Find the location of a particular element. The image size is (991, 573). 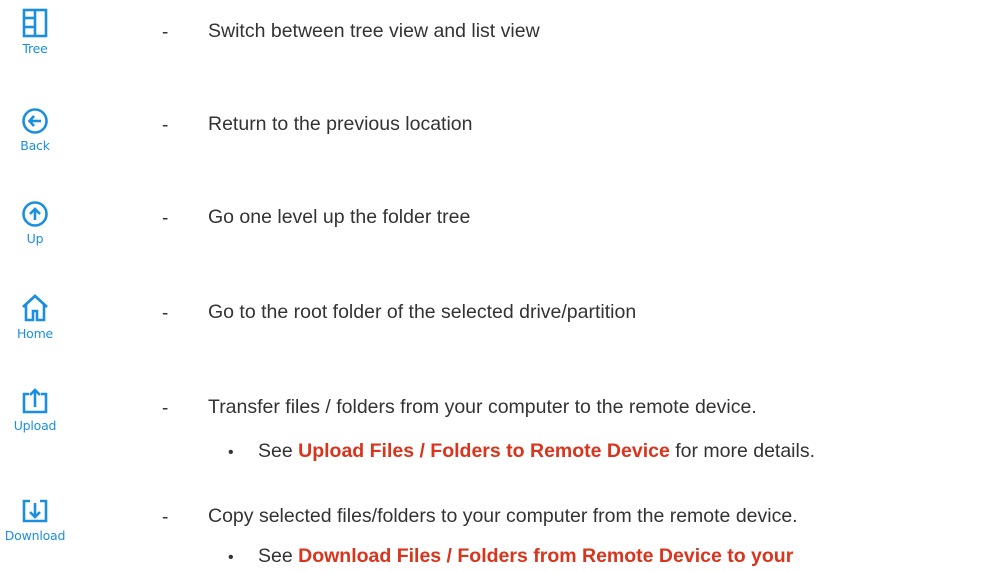

up-description: Go one level up the folder tree is located at coordinates (339, 217).